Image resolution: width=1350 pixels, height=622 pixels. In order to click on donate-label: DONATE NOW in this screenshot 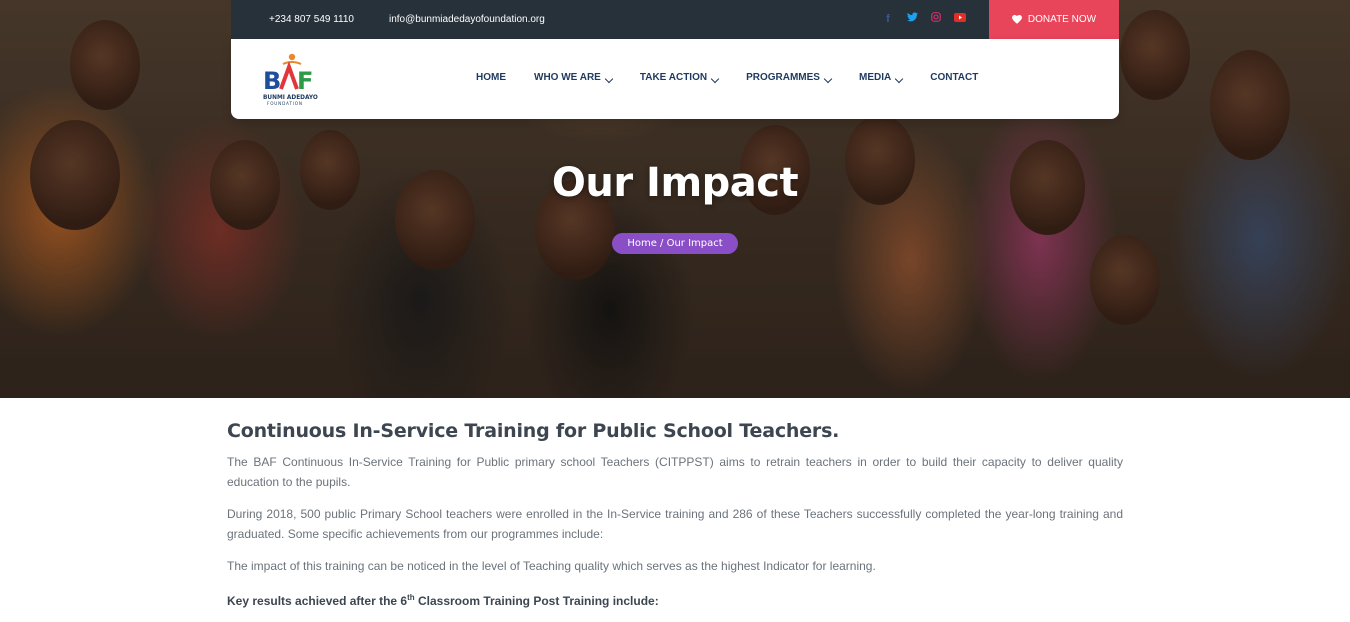, I will do `click(1062, 19)`.